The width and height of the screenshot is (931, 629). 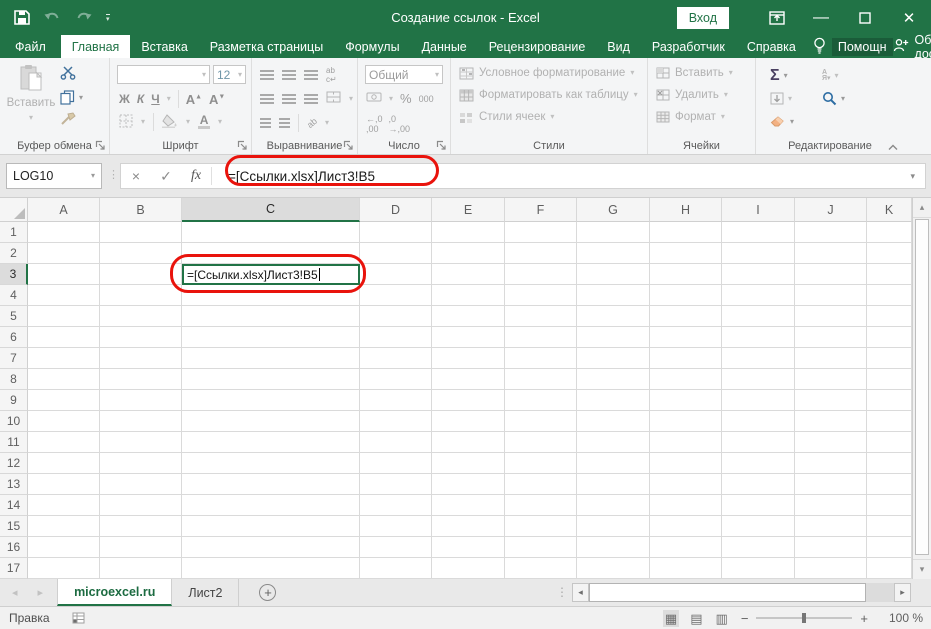 I want to click on cell-A17, so click(x=64, y=568).